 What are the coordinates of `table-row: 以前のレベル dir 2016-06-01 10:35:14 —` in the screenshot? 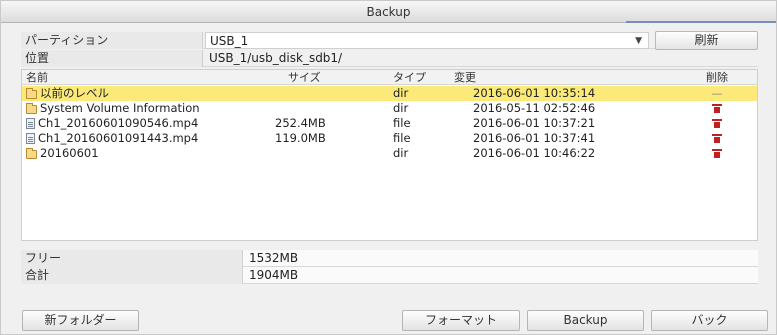 It's located at (389, 93).